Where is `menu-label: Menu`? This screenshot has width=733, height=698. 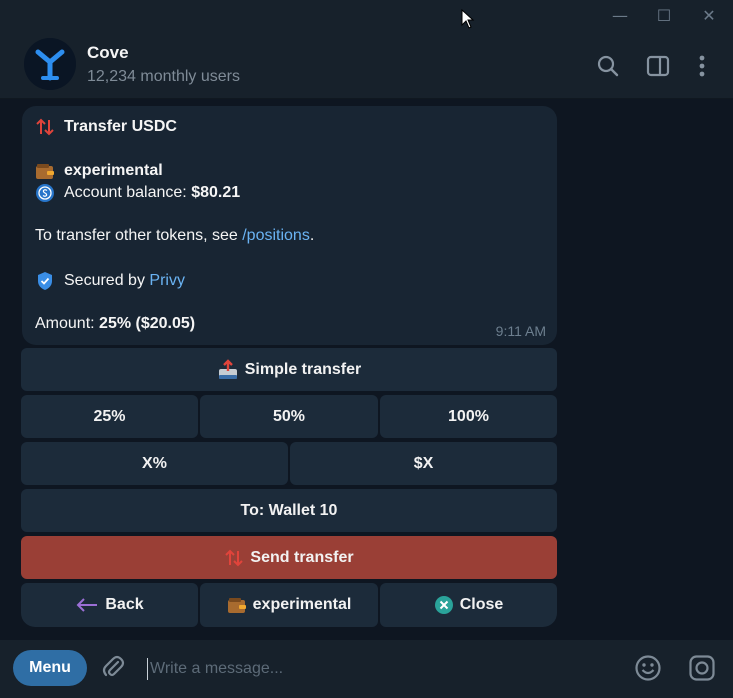 menu-label: Menu is located at coordinates (50, 667).